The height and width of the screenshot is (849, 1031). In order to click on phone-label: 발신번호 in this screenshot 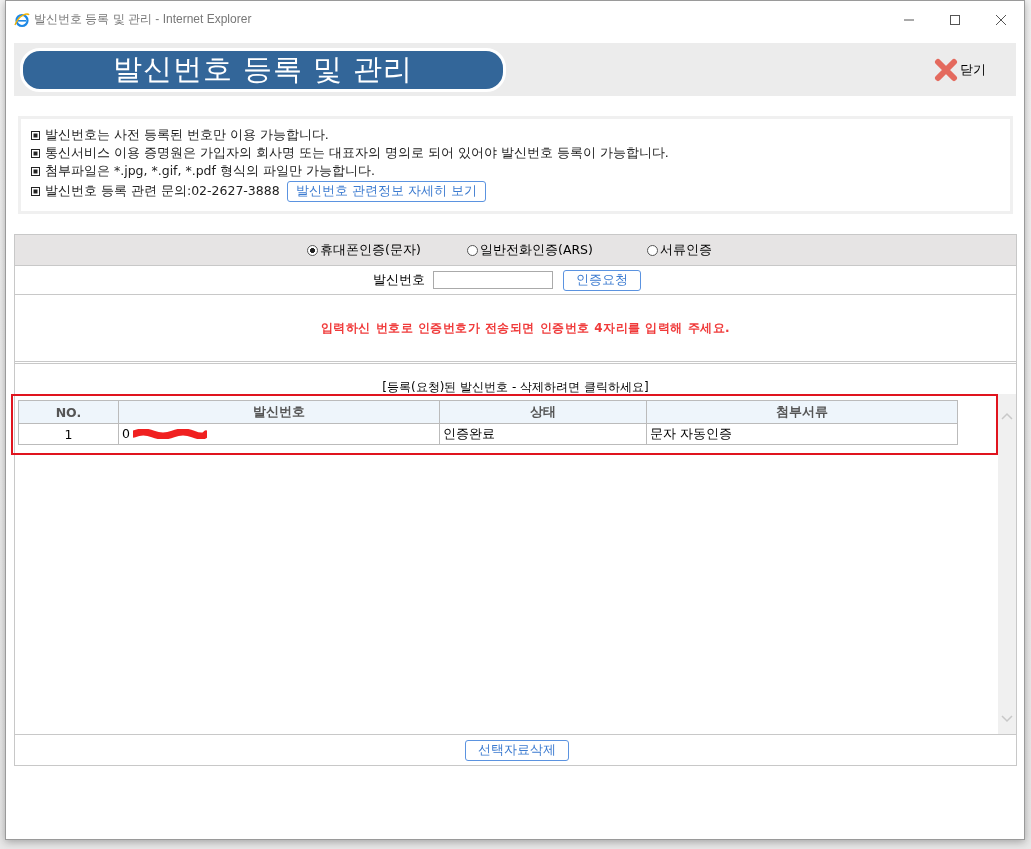, I will do `click(399, 280)`.